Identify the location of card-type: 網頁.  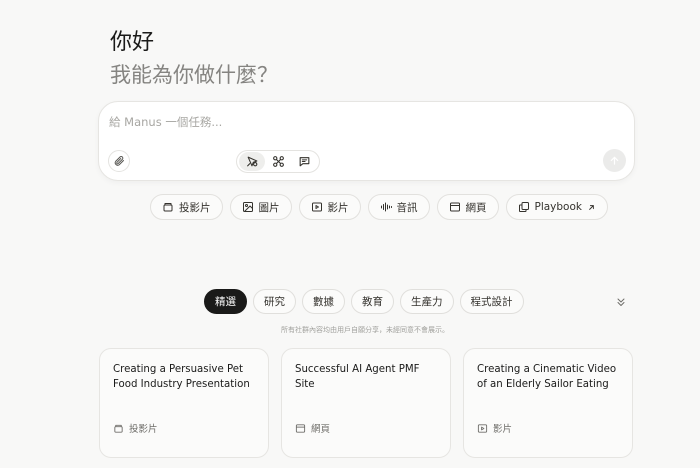
(312, 428).